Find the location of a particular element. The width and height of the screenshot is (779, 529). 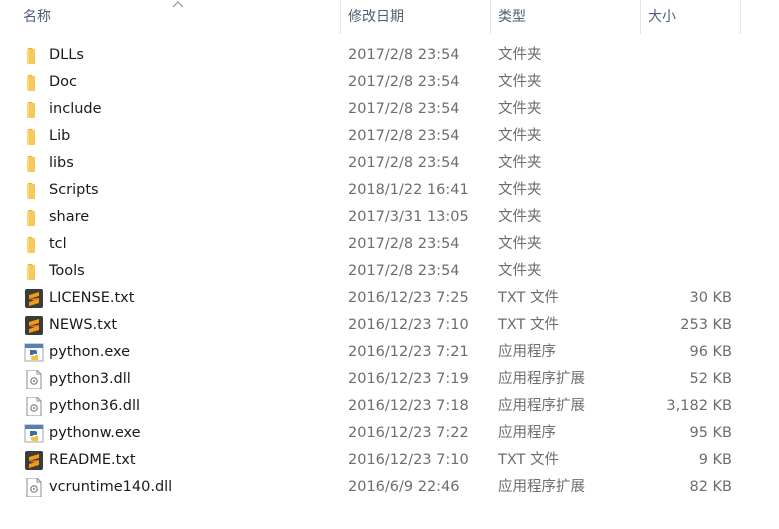

file-name: Doc is located at coordinates (63, 82).